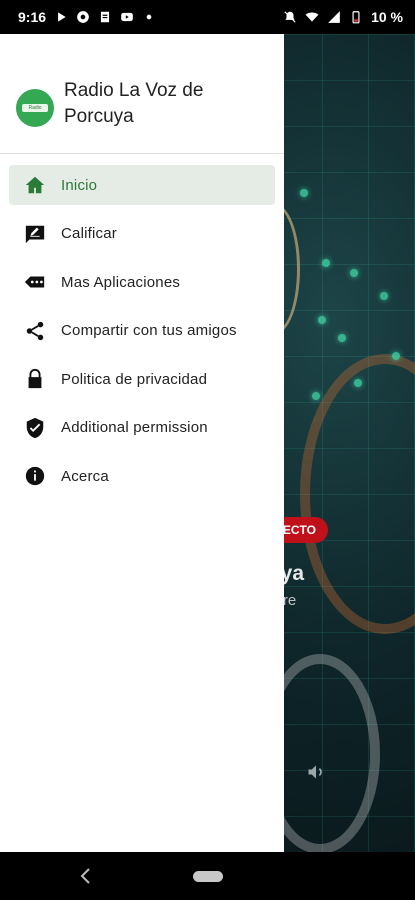 This screenshot has width=415, height=900. Describe the element at coordinates (312, 17) in the screenshot. I see `wifi-icon` at that location.